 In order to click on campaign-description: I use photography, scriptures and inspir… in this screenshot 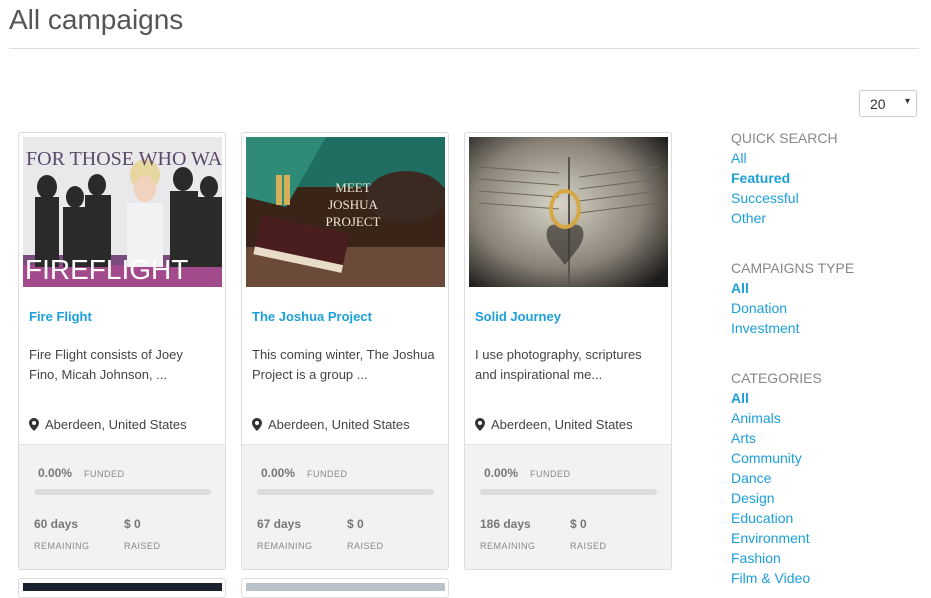, I will do `click(558, 364)`.